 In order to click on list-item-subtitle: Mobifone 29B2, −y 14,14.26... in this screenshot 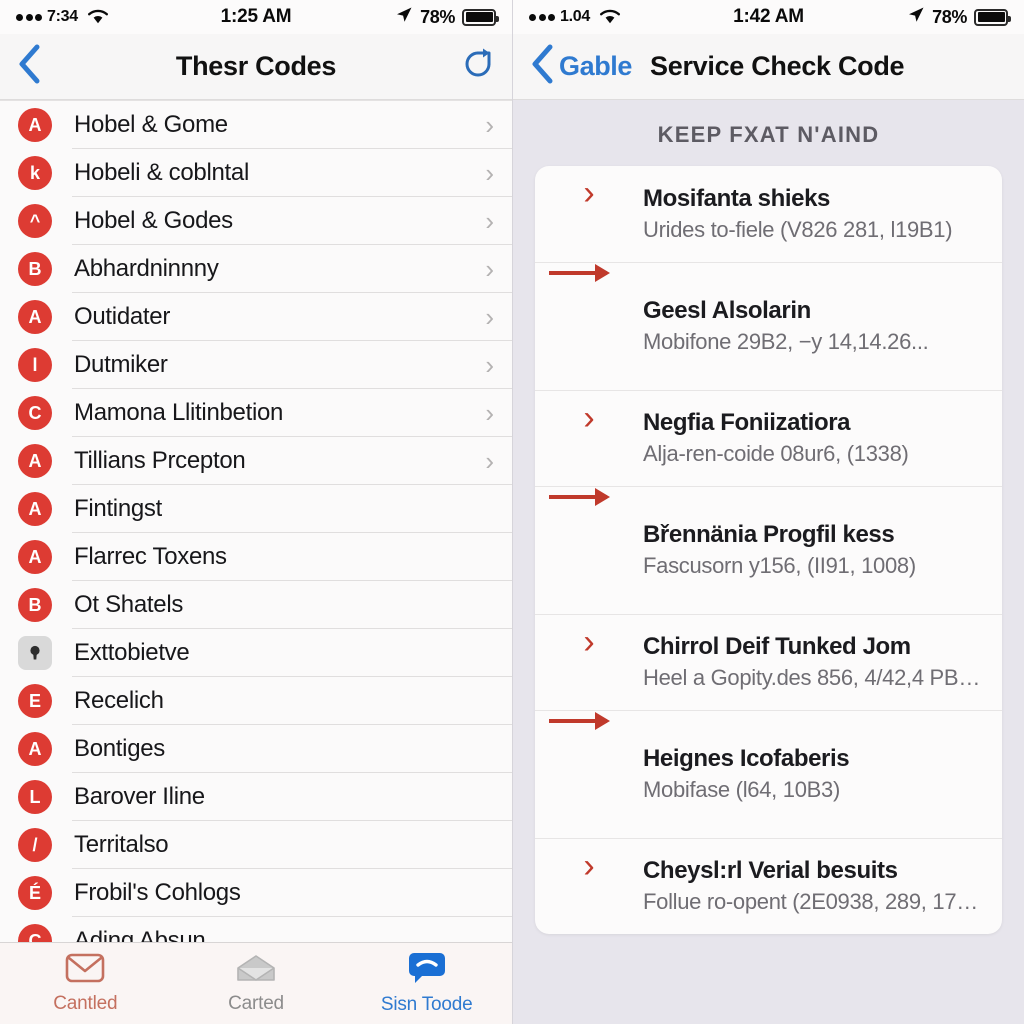, I will do `click(786, 342)`.